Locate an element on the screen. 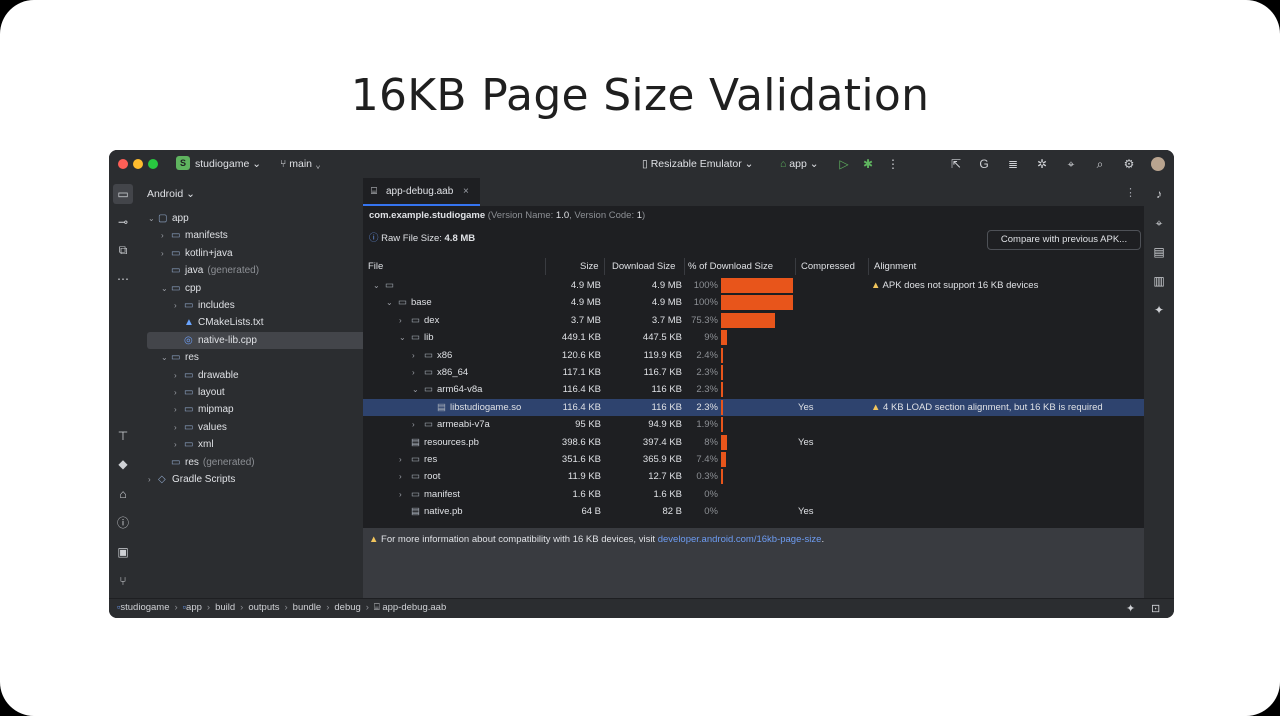  tree-item: › ▭ xml is located at coordinates (268, 444).